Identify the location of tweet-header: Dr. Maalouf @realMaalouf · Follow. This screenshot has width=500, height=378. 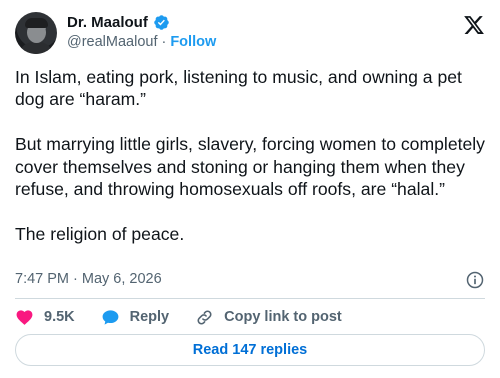
(250, 33).